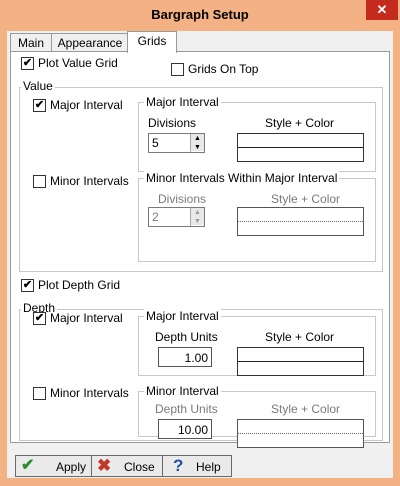  I want to click on title-bar: Bargraph Setup ✕, so click(200, 15).